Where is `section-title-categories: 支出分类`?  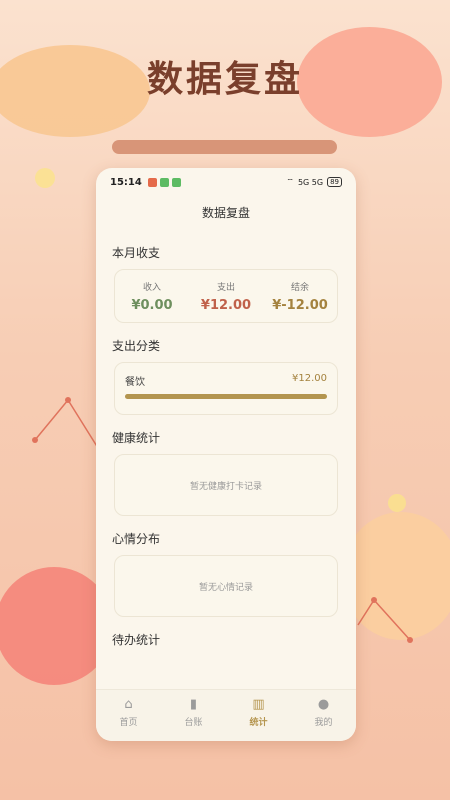
section-title-categories: 支出分类 is located at coordinates (136, 346).